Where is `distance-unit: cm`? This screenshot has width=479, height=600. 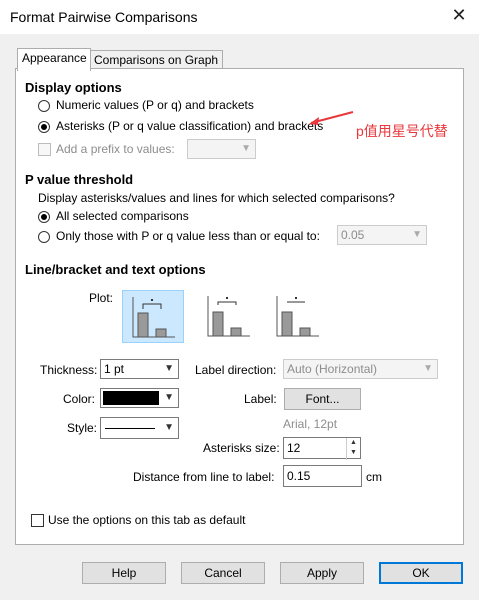 distance-unit: cm is located at coordinates (374, 477).